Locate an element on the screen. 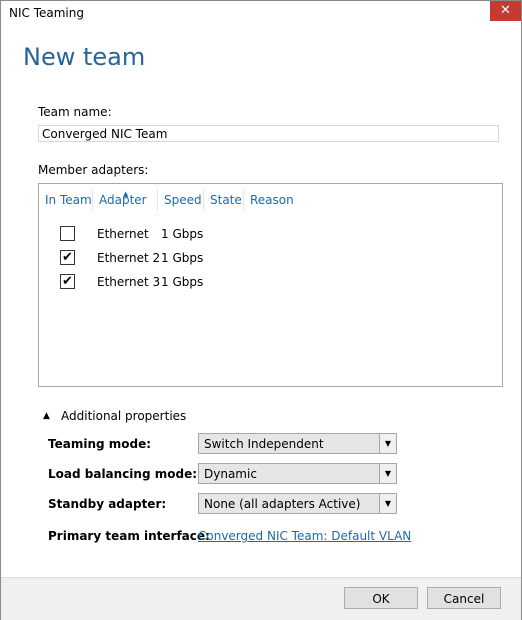  list-header: In Team Adapter ▲ Speed State Reason is located at coordinates (270, 200).